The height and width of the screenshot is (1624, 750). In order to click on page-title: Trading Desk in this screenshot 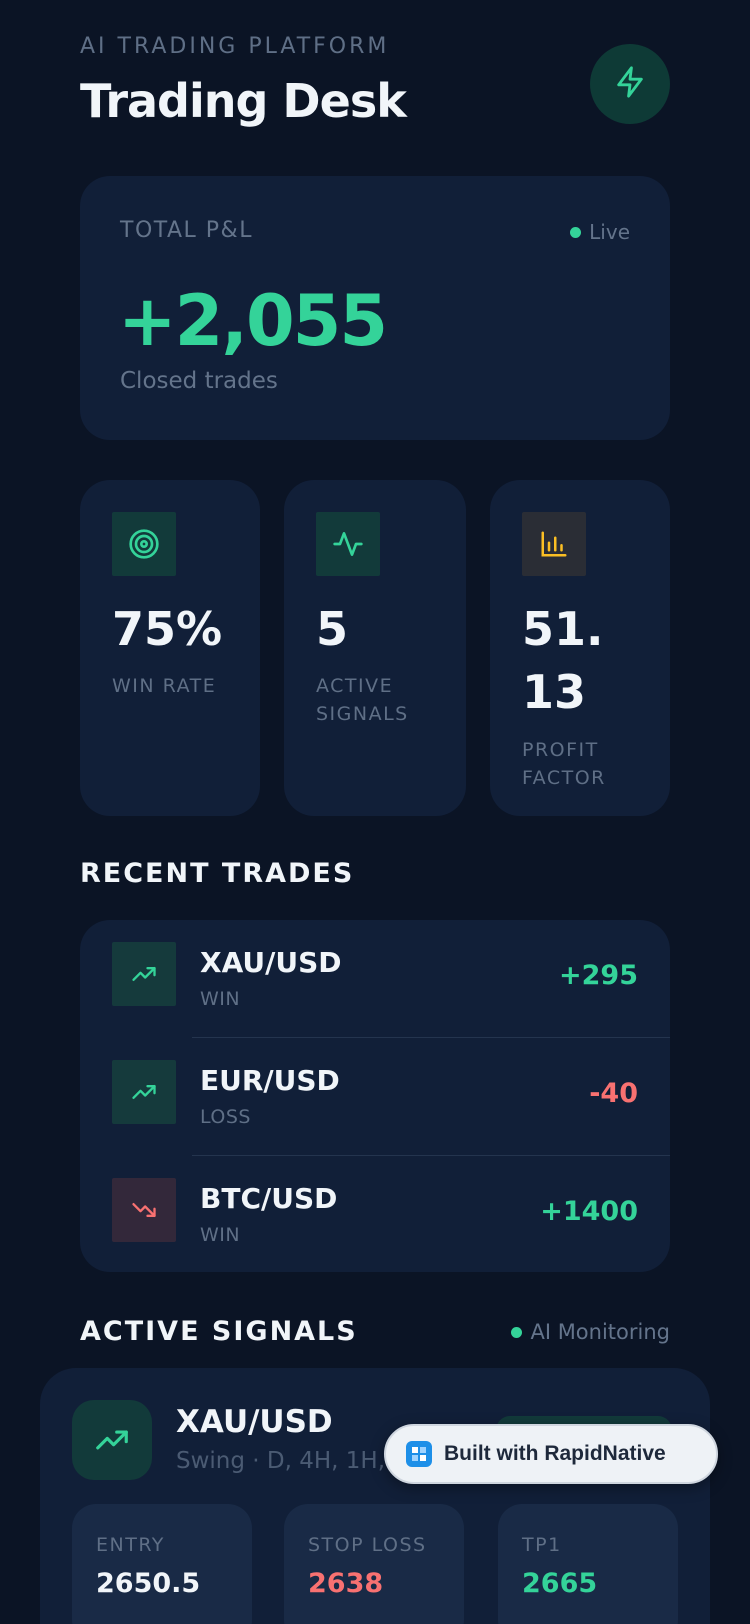, I will do `click(243, 101)`.